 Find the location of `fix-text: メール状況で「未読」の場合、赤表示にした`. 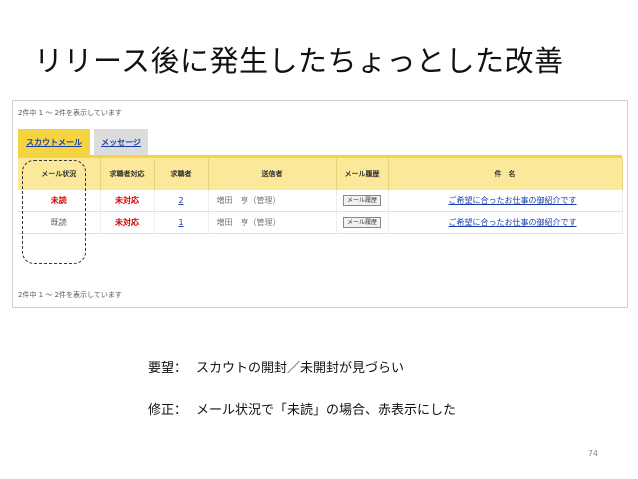

fix-text: メール状況で「未読」の場合、赤表示にした is located at coordinates (326, 410).